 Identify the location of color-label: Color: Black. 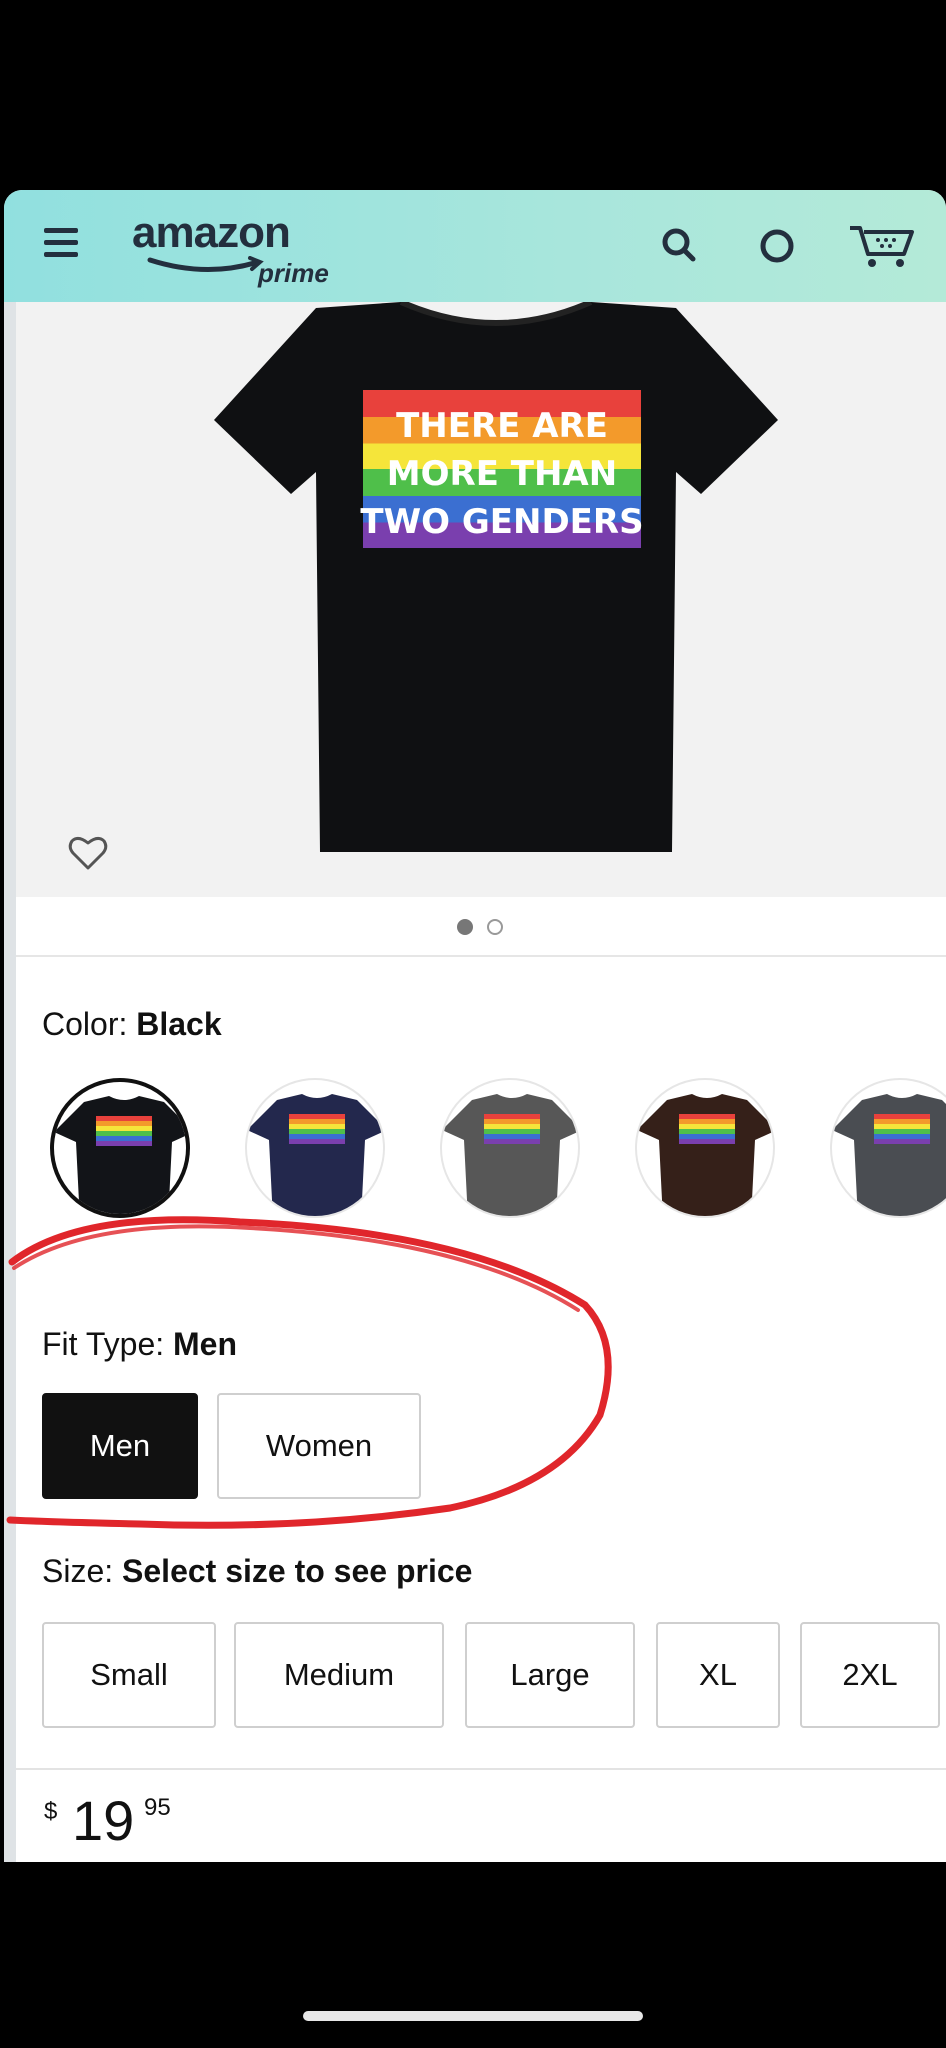
(132, 1024).